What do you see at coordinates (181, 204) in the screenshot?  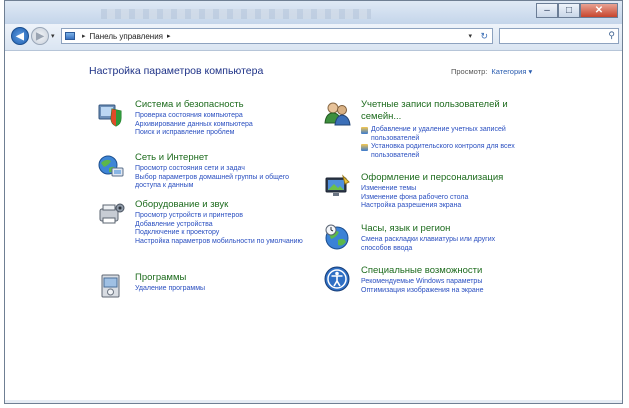 I see `category-title: Оборудование и звук` at bounding box center [181, 204].